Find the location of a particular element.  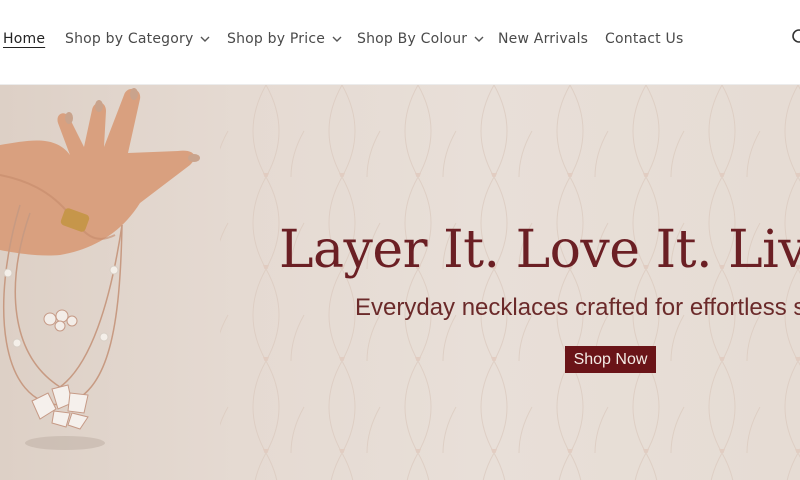

nav-new-arrivals-label: New Arrivals is located at coordinates (543, 39).